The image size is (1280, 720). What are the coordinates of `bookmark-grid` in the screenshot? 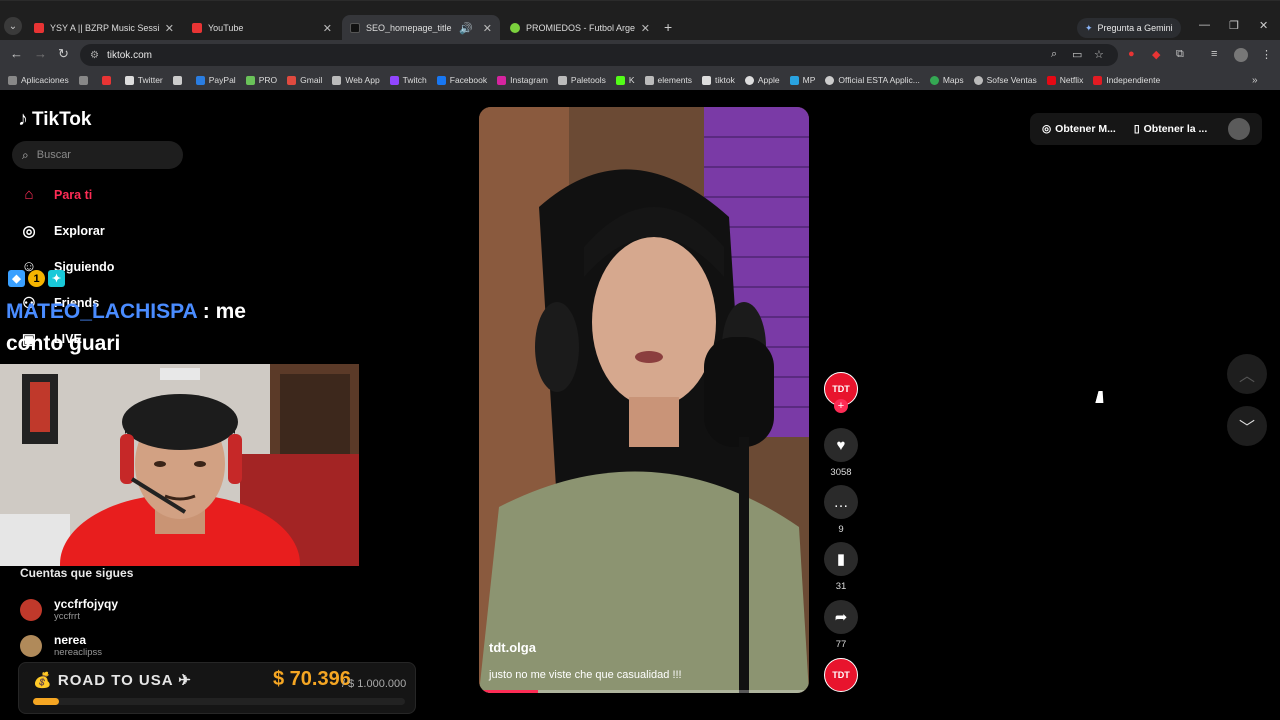 It's located at (85, 80).